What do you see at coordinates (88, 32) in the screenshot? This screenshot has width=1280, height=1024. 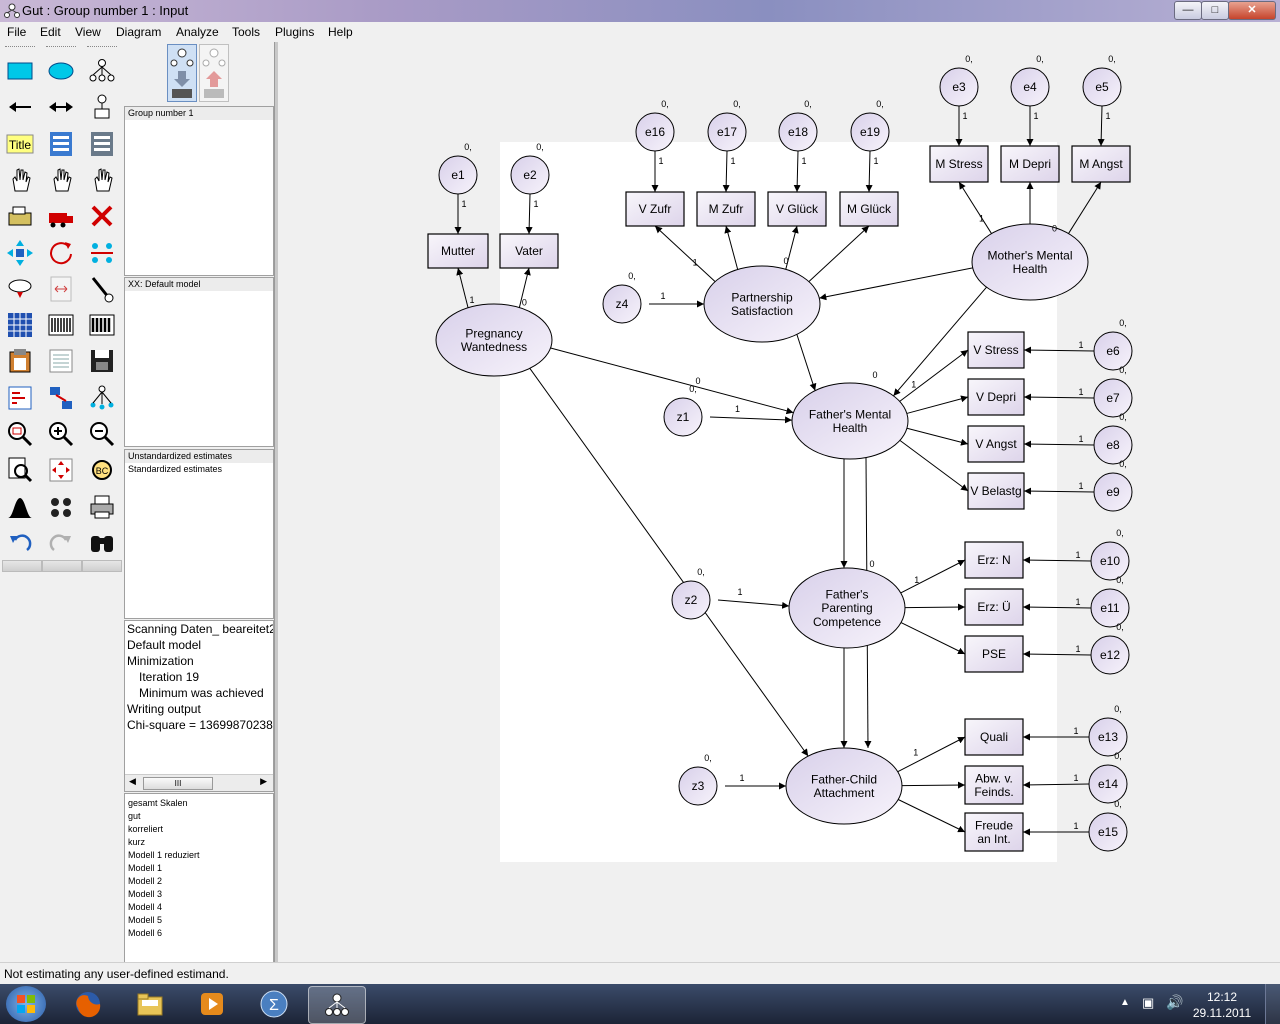 I see `menu-view: View` at bounding box center [88, 32].